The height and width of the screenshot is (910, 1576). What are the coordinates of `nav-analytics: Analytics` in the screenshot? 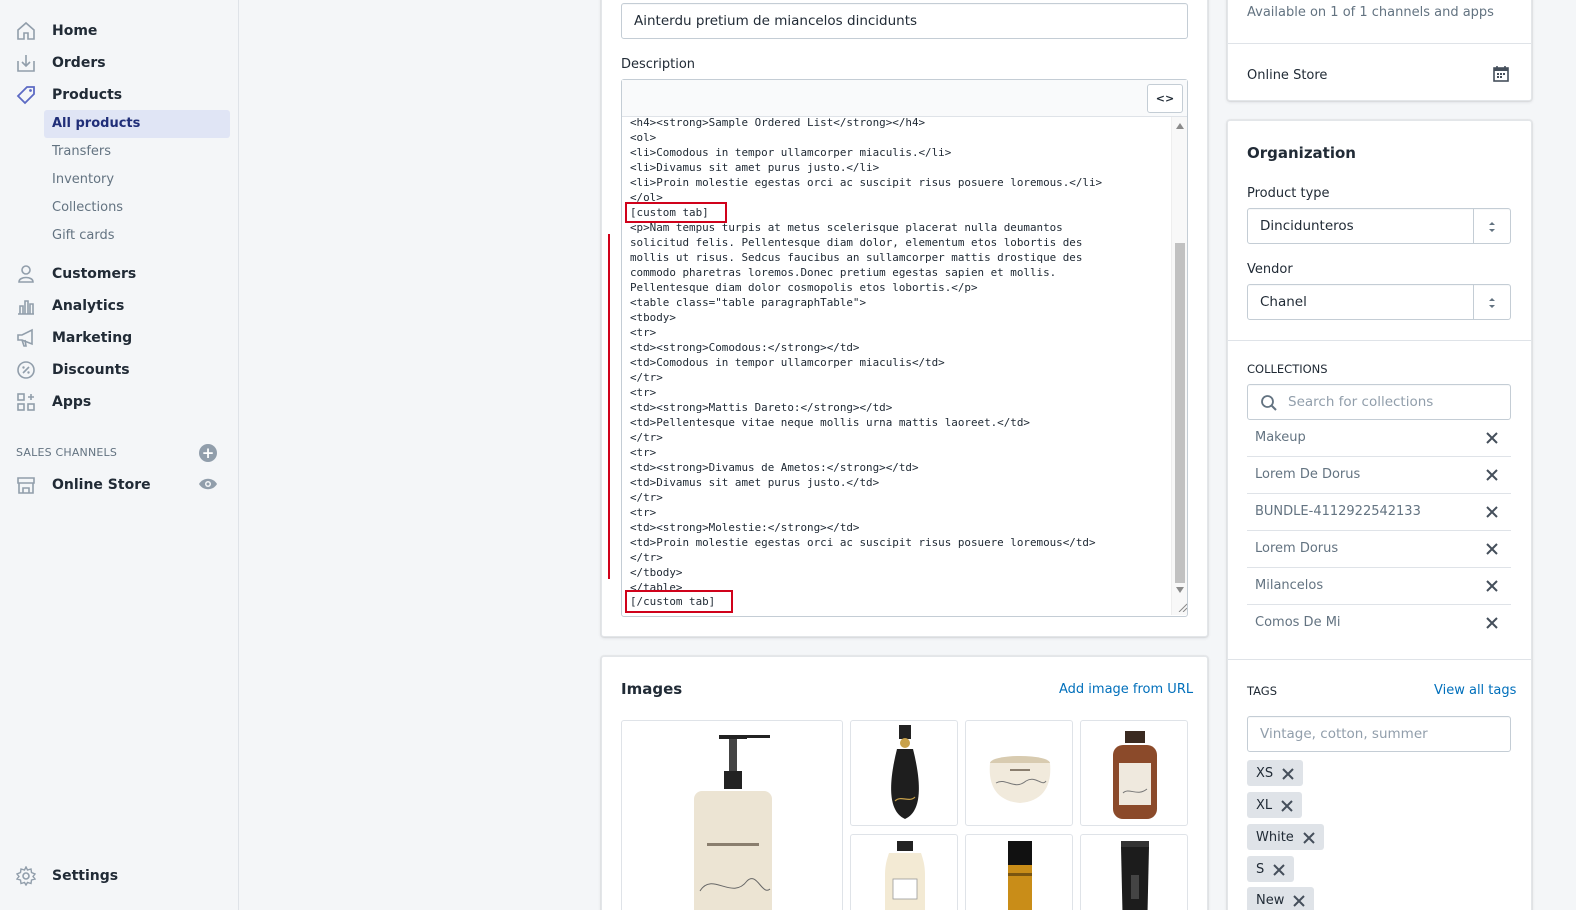 It's located at (119, 306).